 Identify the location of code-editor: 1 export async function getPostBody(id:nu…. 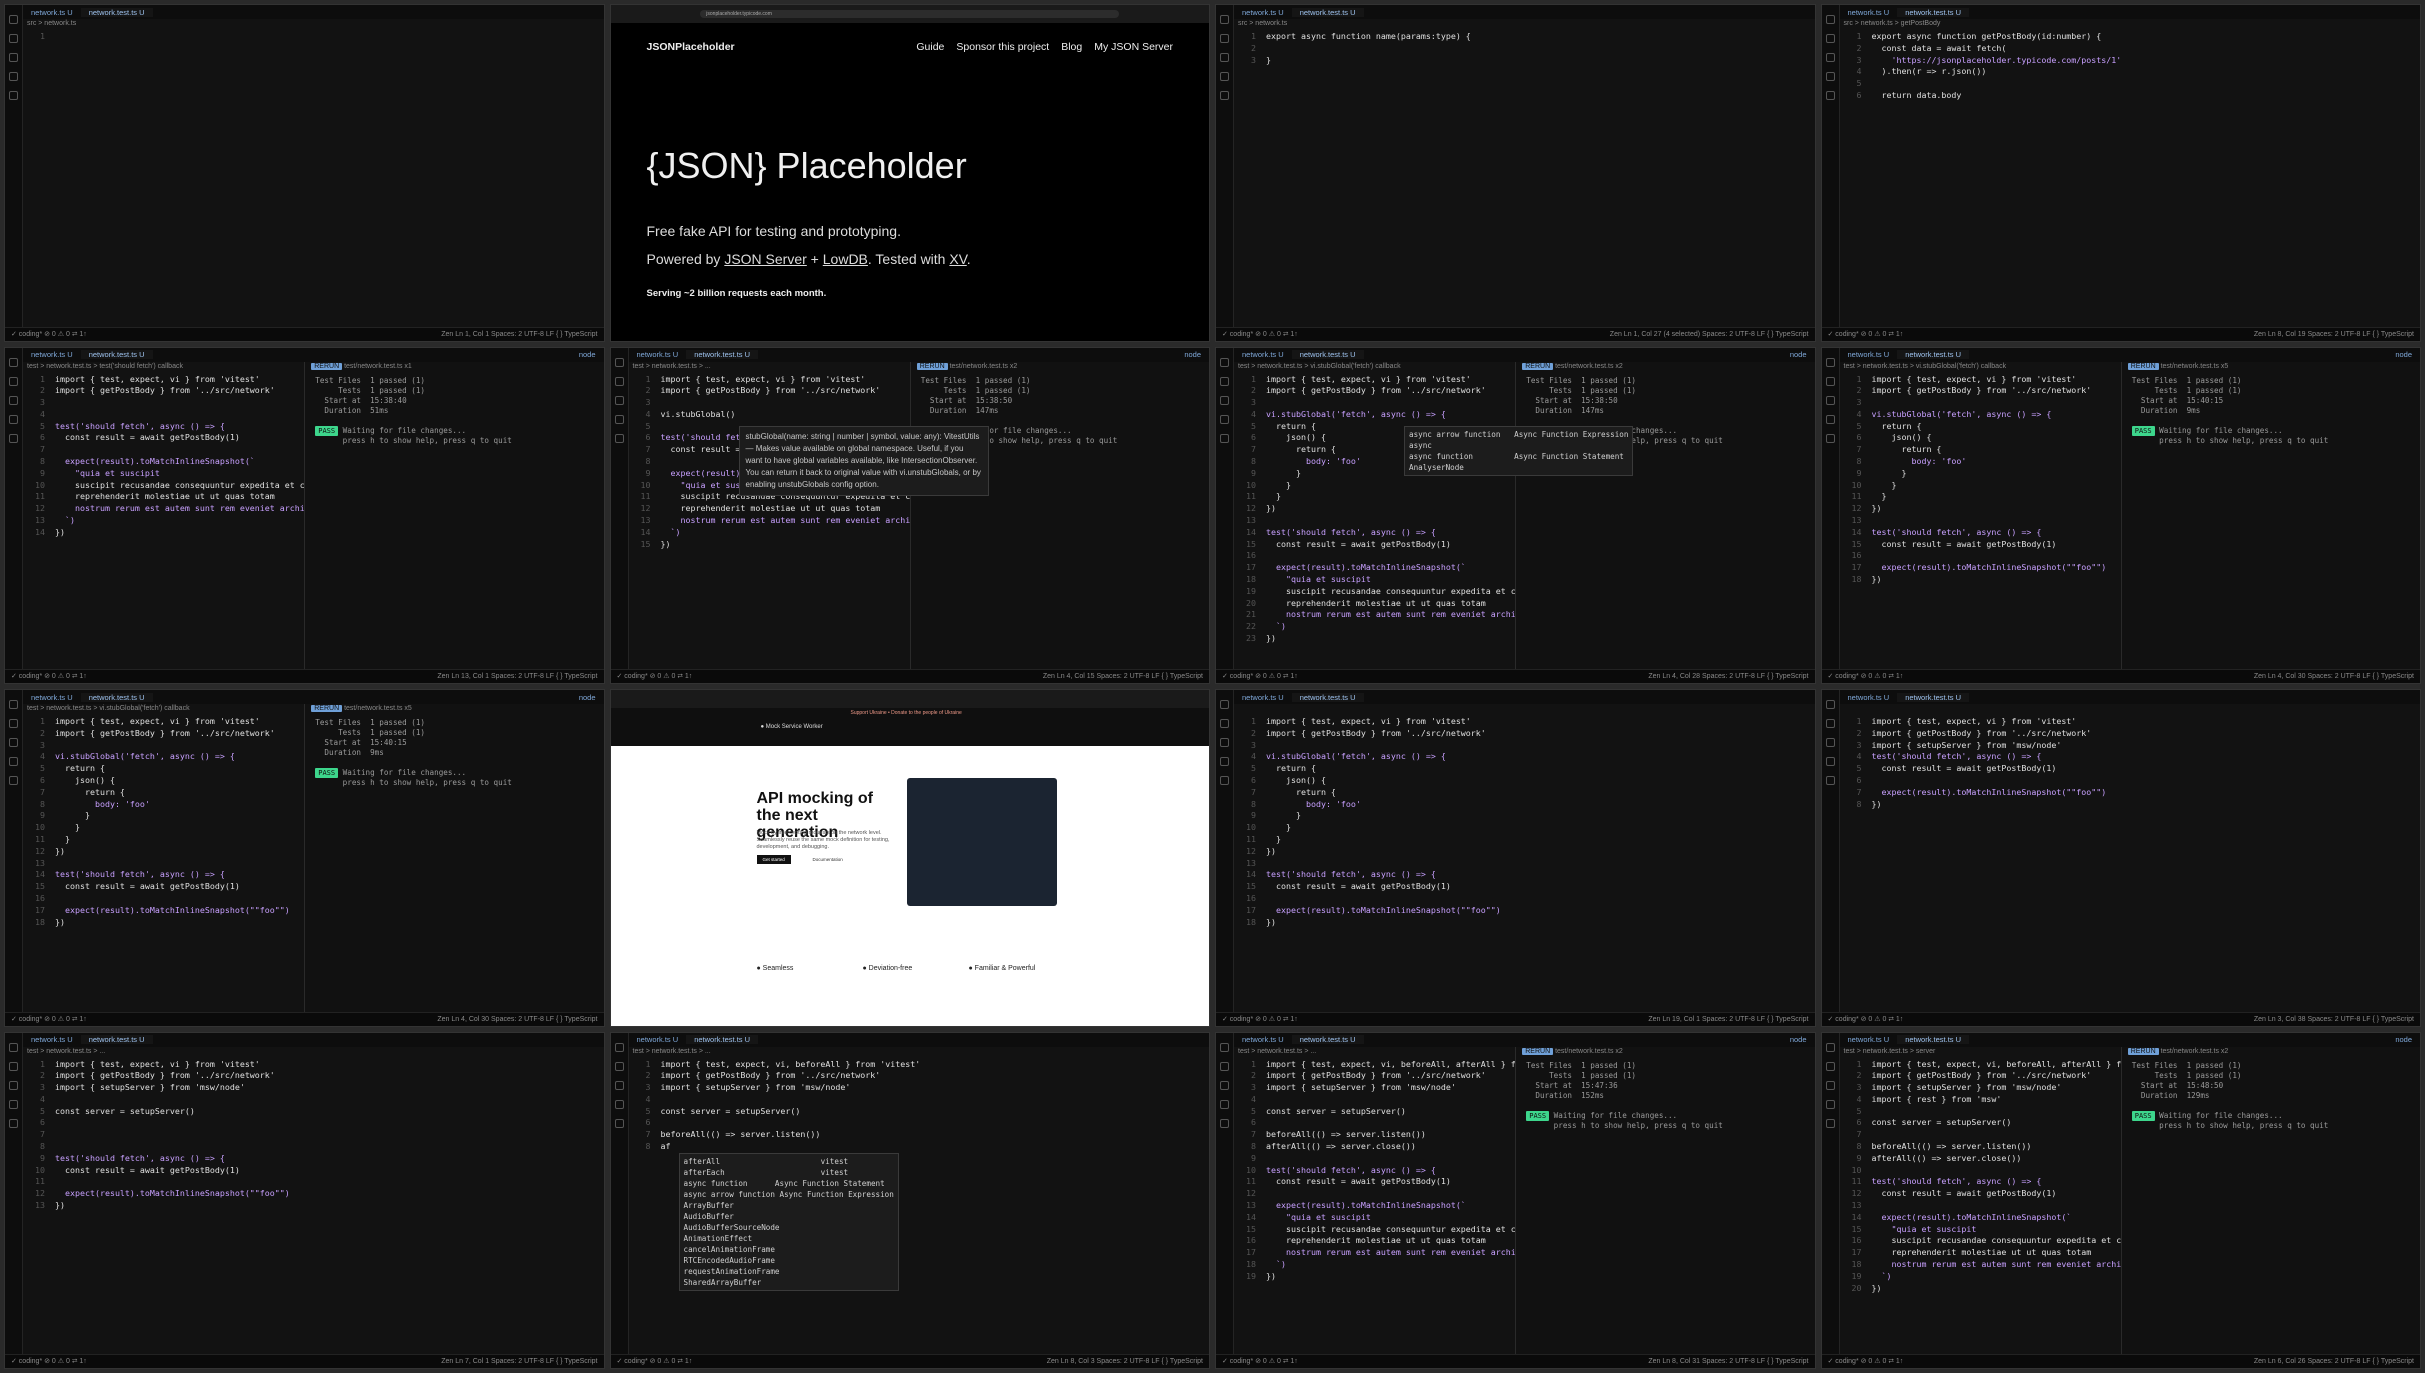
(2130, 66).